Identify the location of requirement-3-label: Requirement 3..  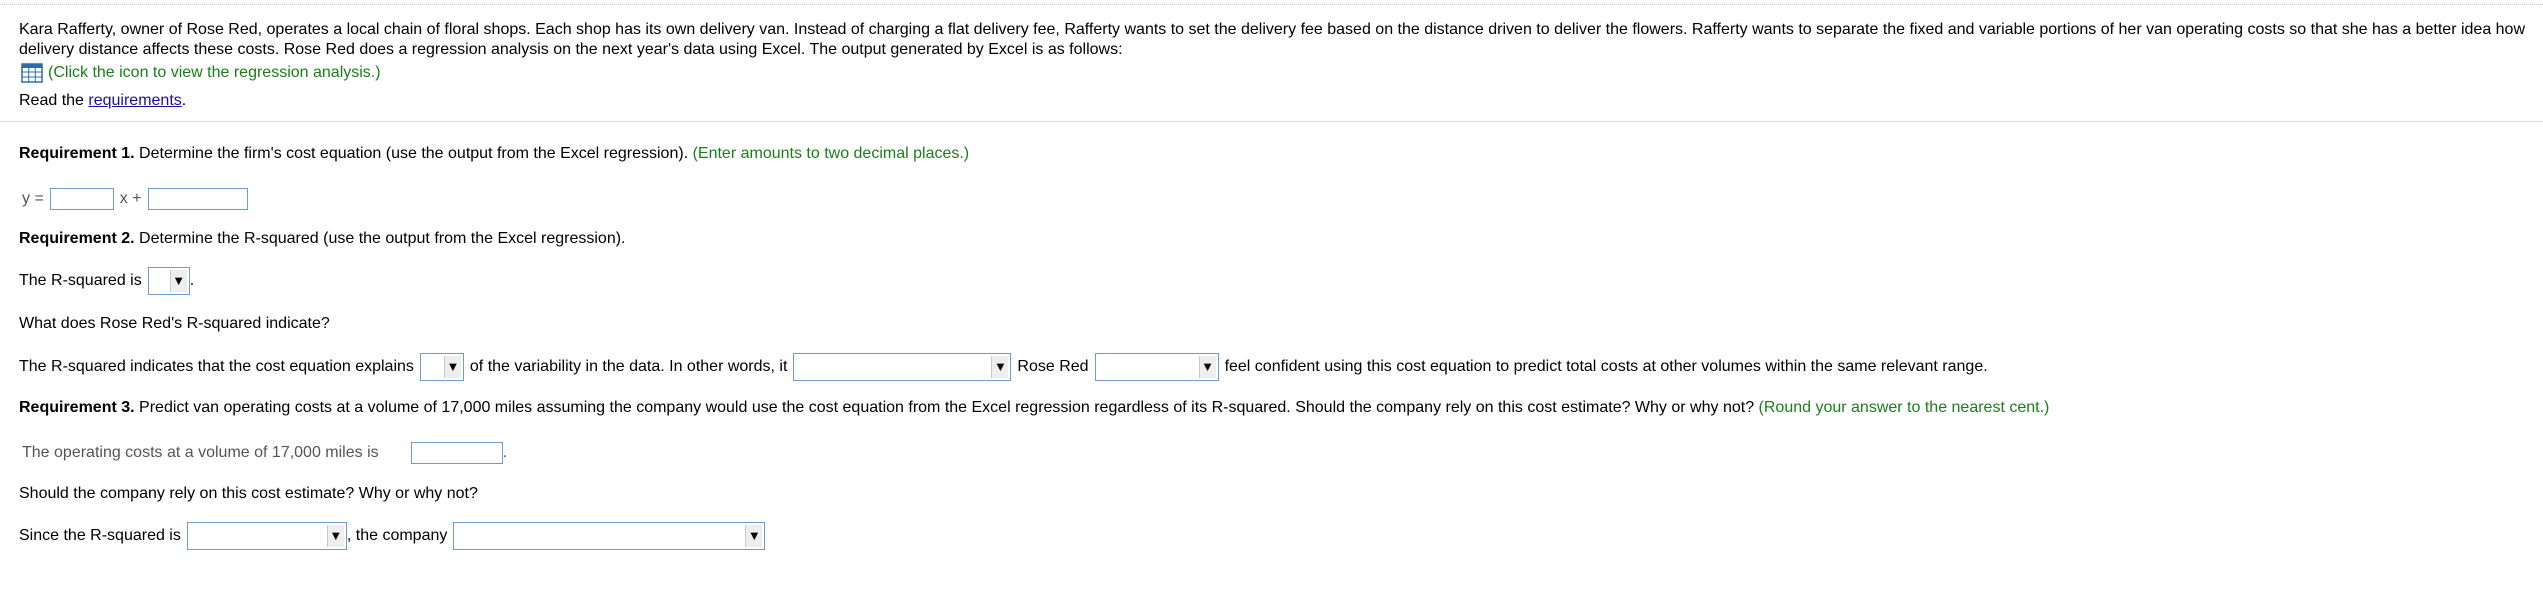
(77, 407).